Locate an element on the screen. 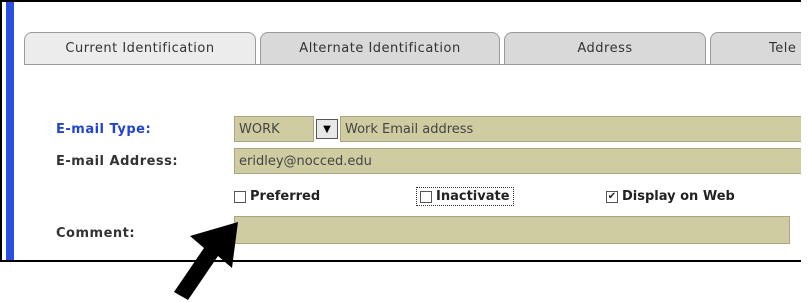  checkmark-icon: ✔ is located at coordinates (612, 196).